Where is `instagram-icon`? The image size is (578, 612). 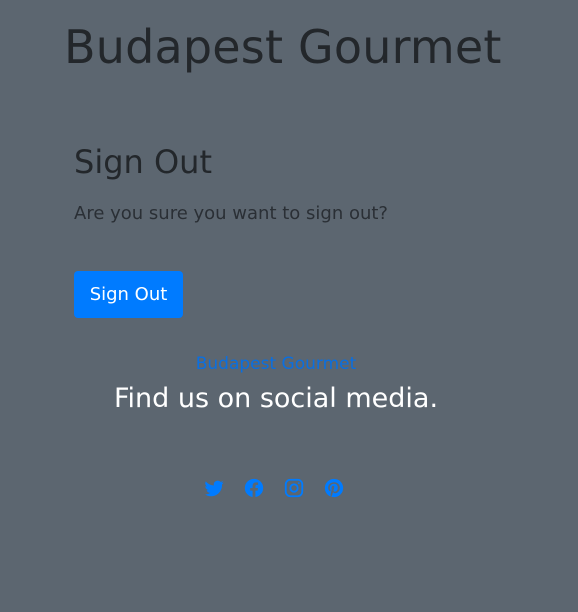
instagram-icon is located at coordinates (294, 488).